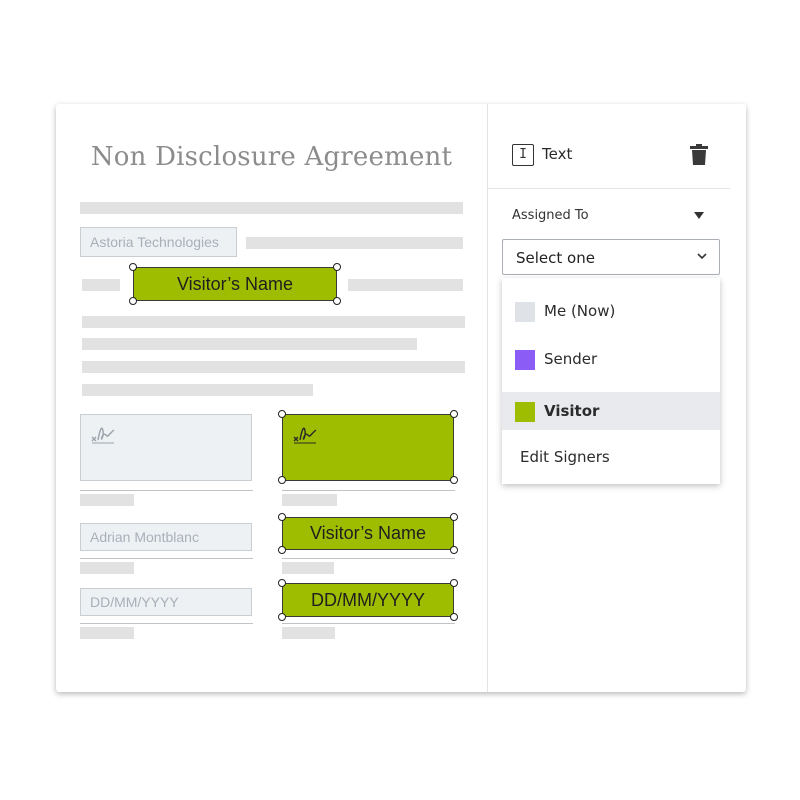 The height and width of the screenshot is (800, 800). I want to click on visitor-name-inline-field: Visitor’s Name, so click(235, 284).